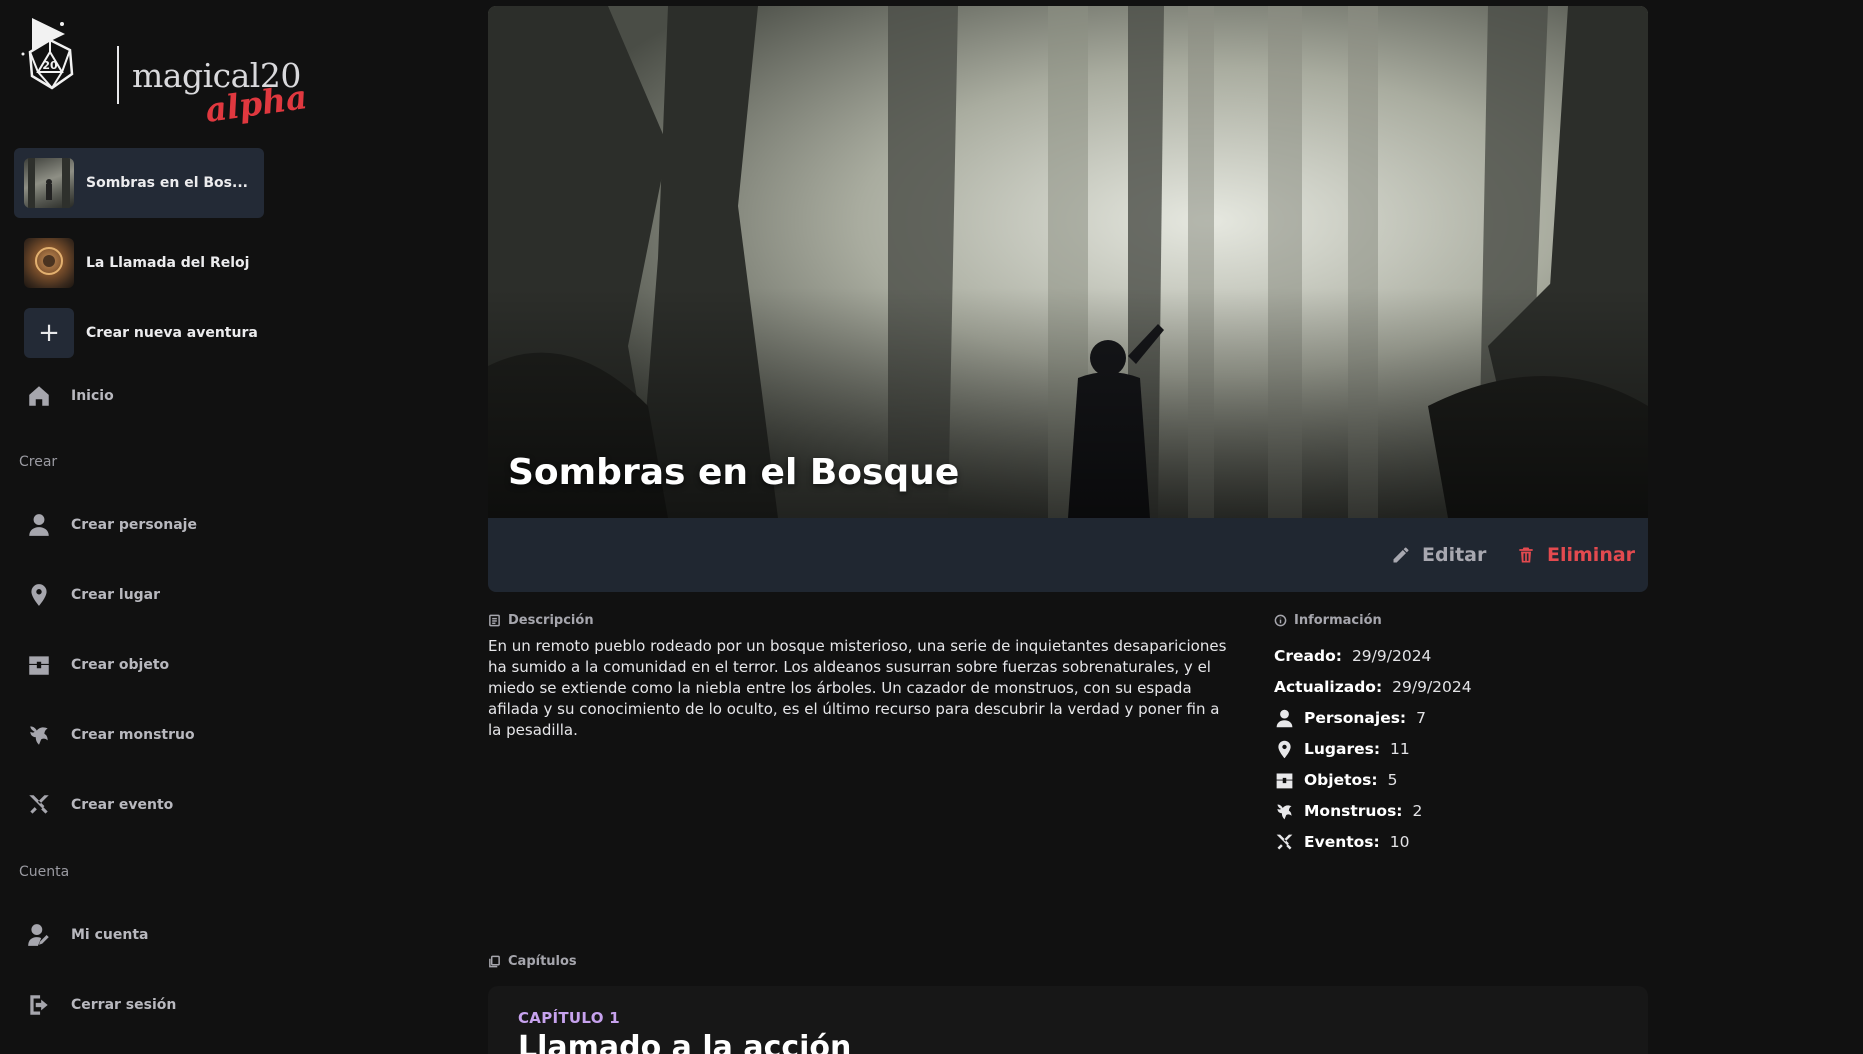 This screenshot has height=1054, width=1863. I want to click on create-adventure-label: Crear nueva aventura, so click(172, 333).